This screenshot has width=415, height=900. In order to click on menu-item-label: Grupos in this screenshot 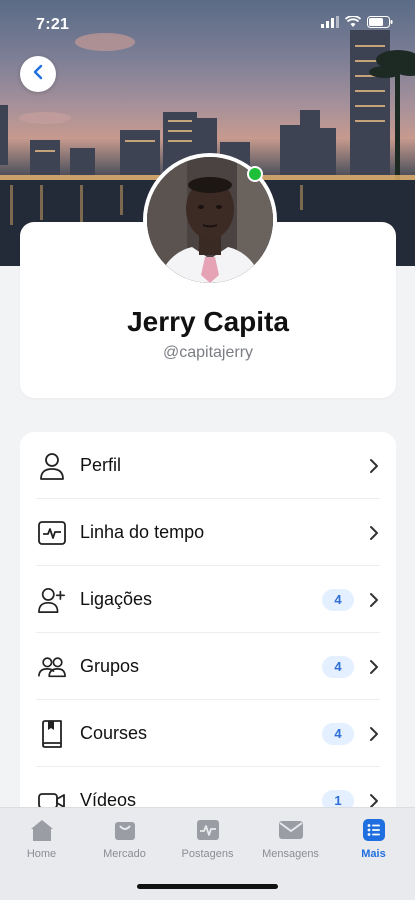, I will do `click(110, 666)`.